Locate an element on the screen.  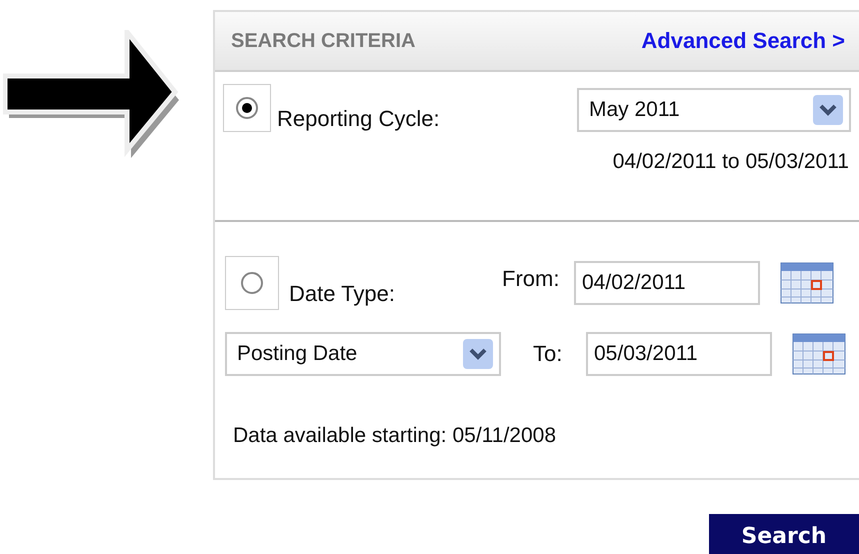
date-type-dropdown: Posting Date is located at coordinates (363, 354).